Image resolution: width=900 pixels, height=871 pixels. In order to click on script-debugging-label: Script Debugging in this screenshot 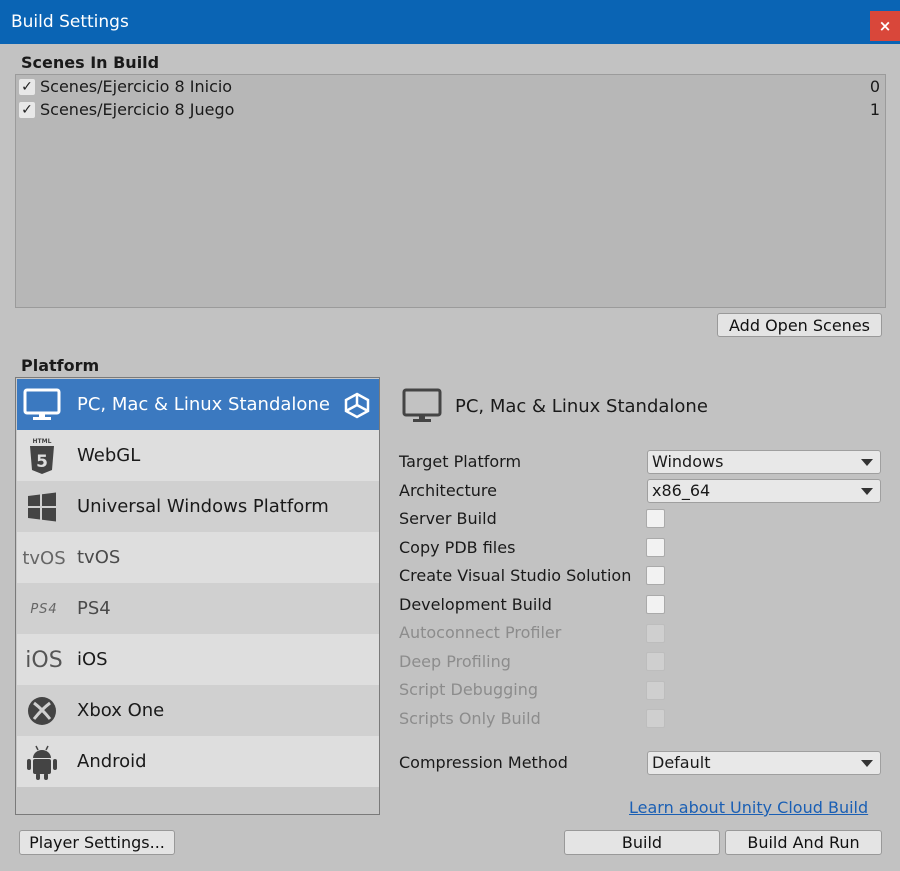, I will do `click(469, 689)`.